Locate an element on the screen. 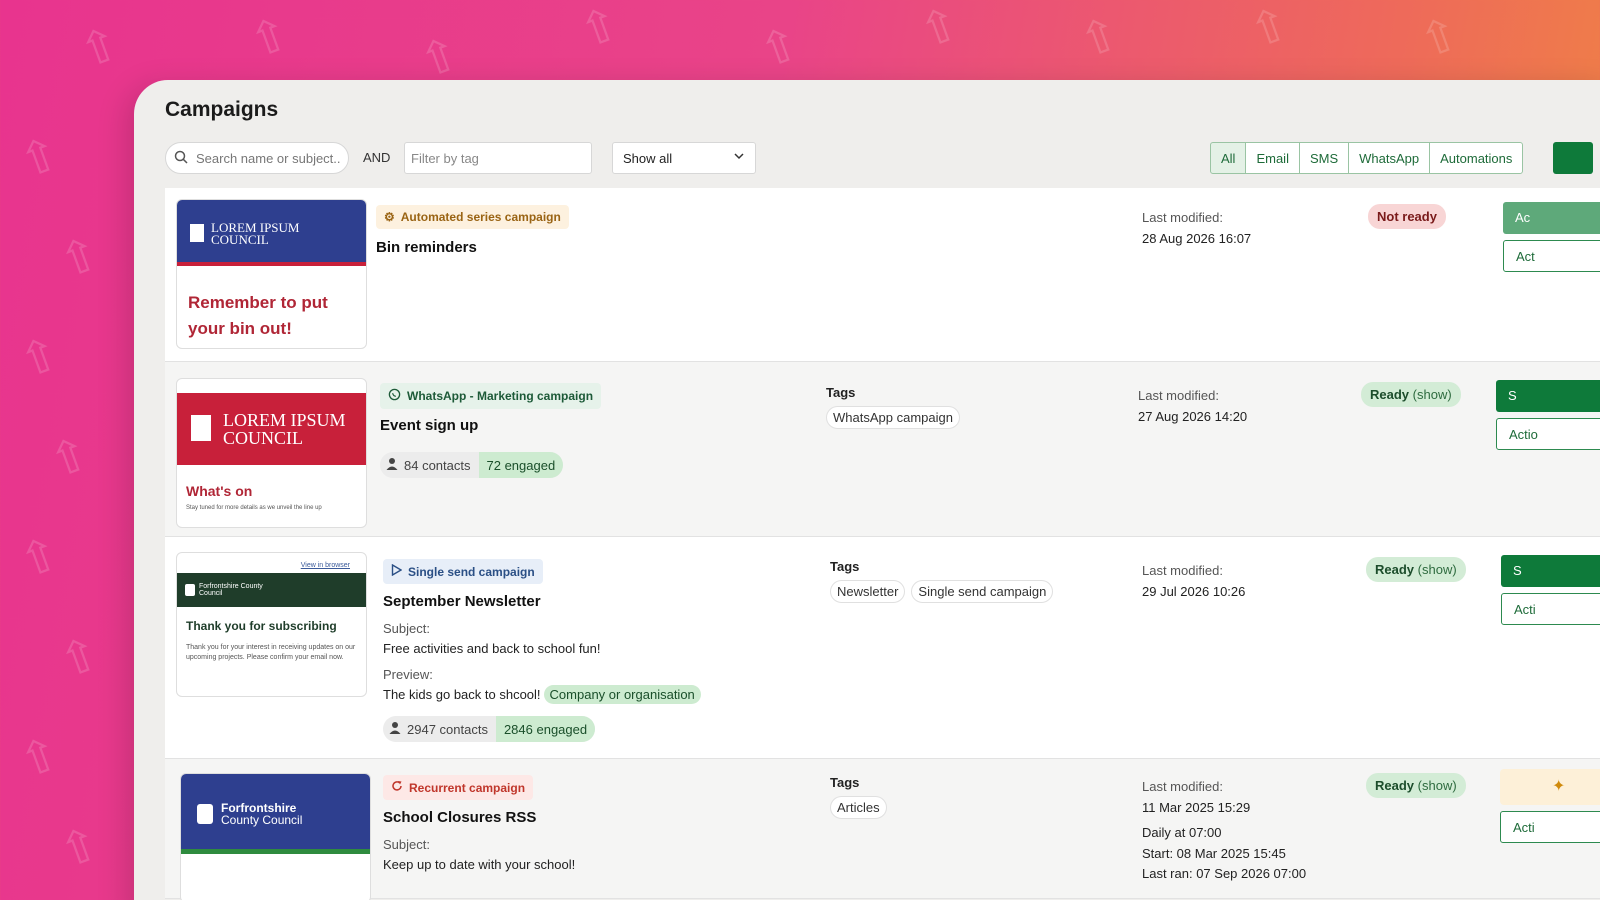 This screenshot has width=1600, height=900. tag-chip: WhatsApp campaign is located at coordinates (893, 417).